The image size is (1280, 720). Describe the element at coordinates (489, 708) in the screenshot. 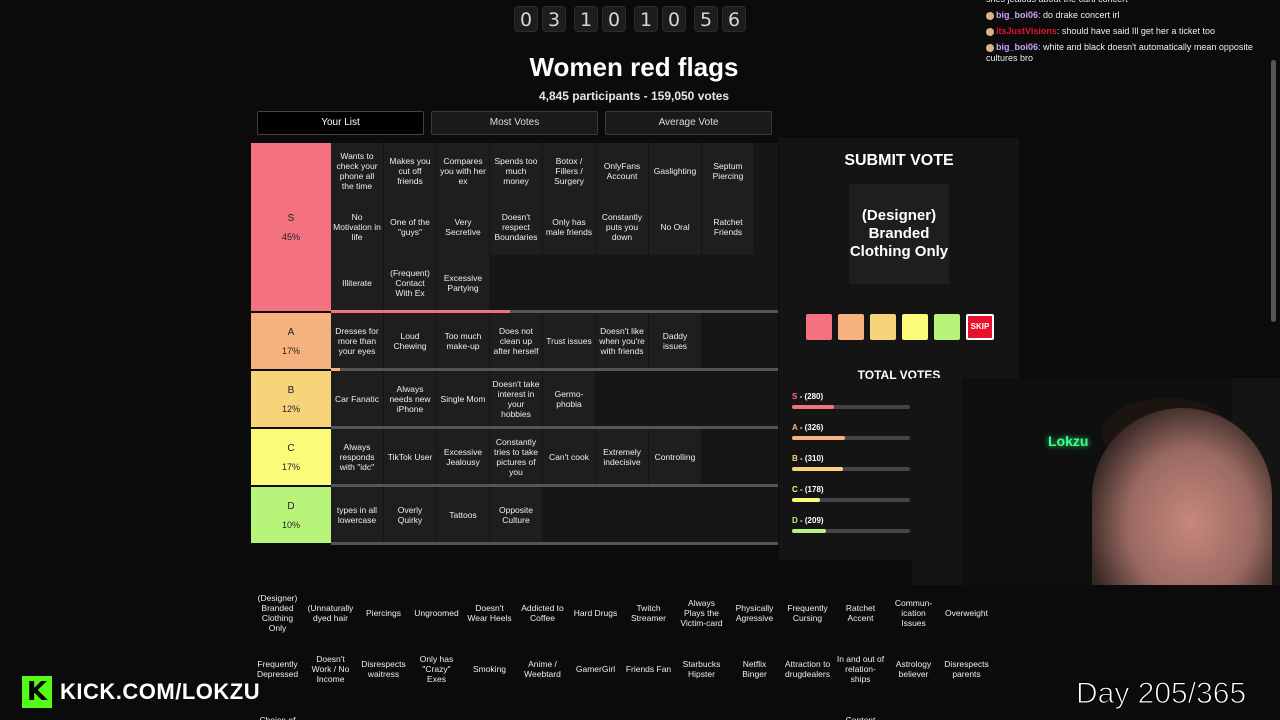

I see `pool-item: Uneducated` at that location.